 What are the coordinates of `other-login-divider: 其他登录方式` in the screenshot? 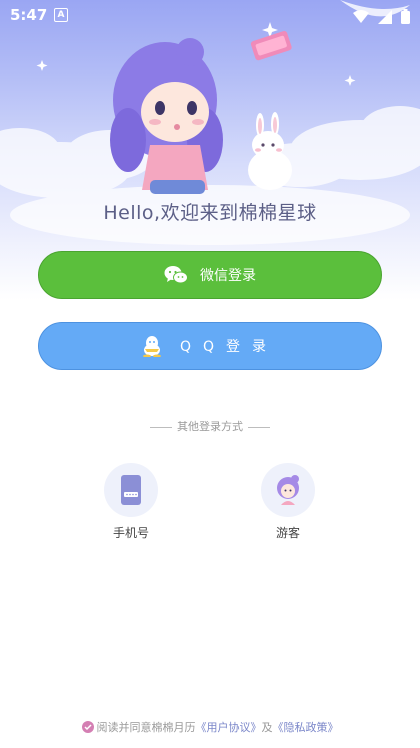 It's located at (210, 426).